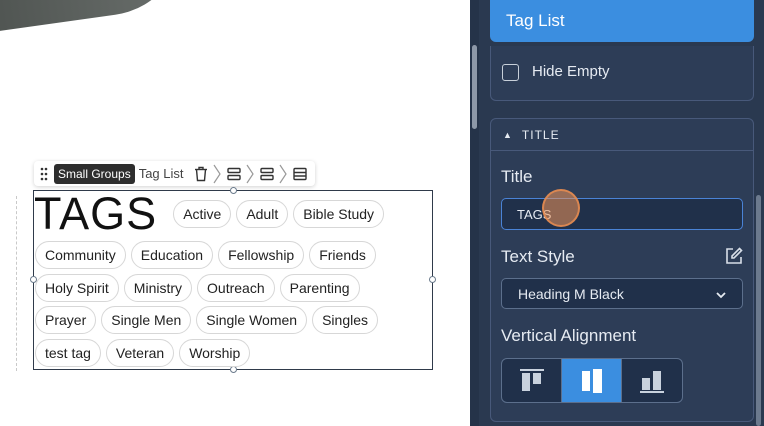 This screenshot has width=764, height=426. I want to click on align-center-icon, so click(591, 380).